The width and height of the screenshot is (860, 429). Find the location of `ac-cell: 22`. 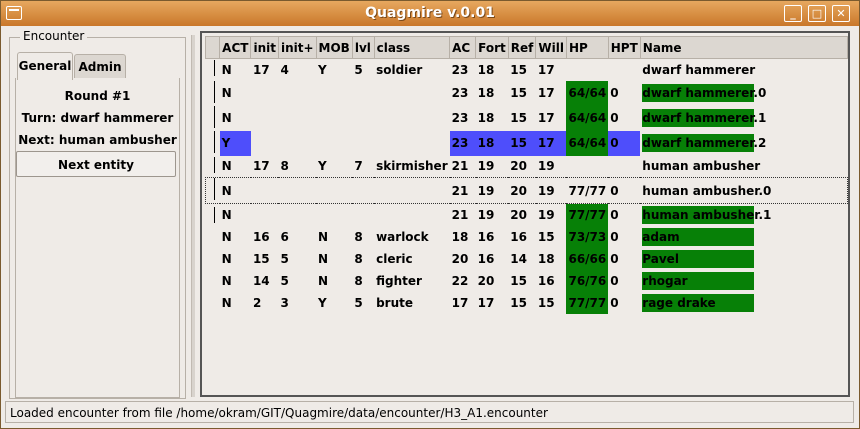

ac-cell: 22 is located at coordinates (463, 281).